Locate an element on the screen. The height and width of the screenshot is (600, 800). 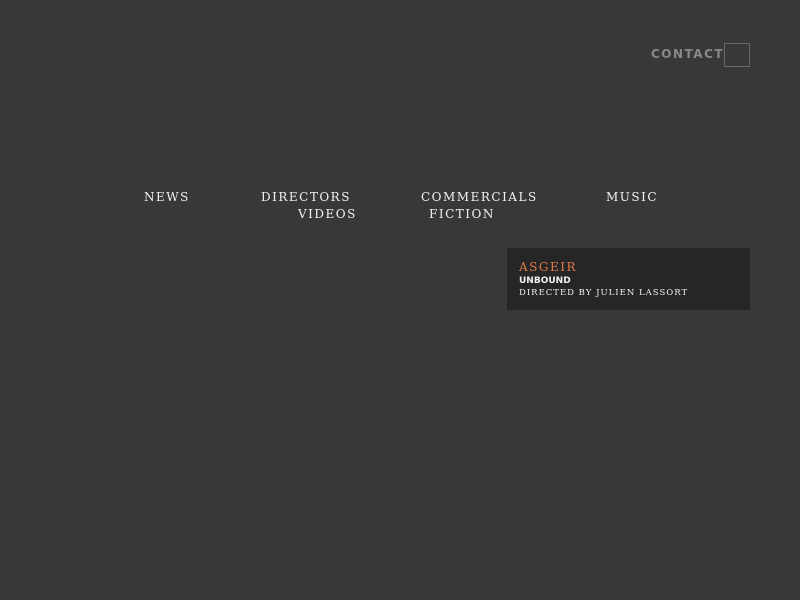
nav-item-music-videos: VIDEOS is located at coordinates (327, 214).